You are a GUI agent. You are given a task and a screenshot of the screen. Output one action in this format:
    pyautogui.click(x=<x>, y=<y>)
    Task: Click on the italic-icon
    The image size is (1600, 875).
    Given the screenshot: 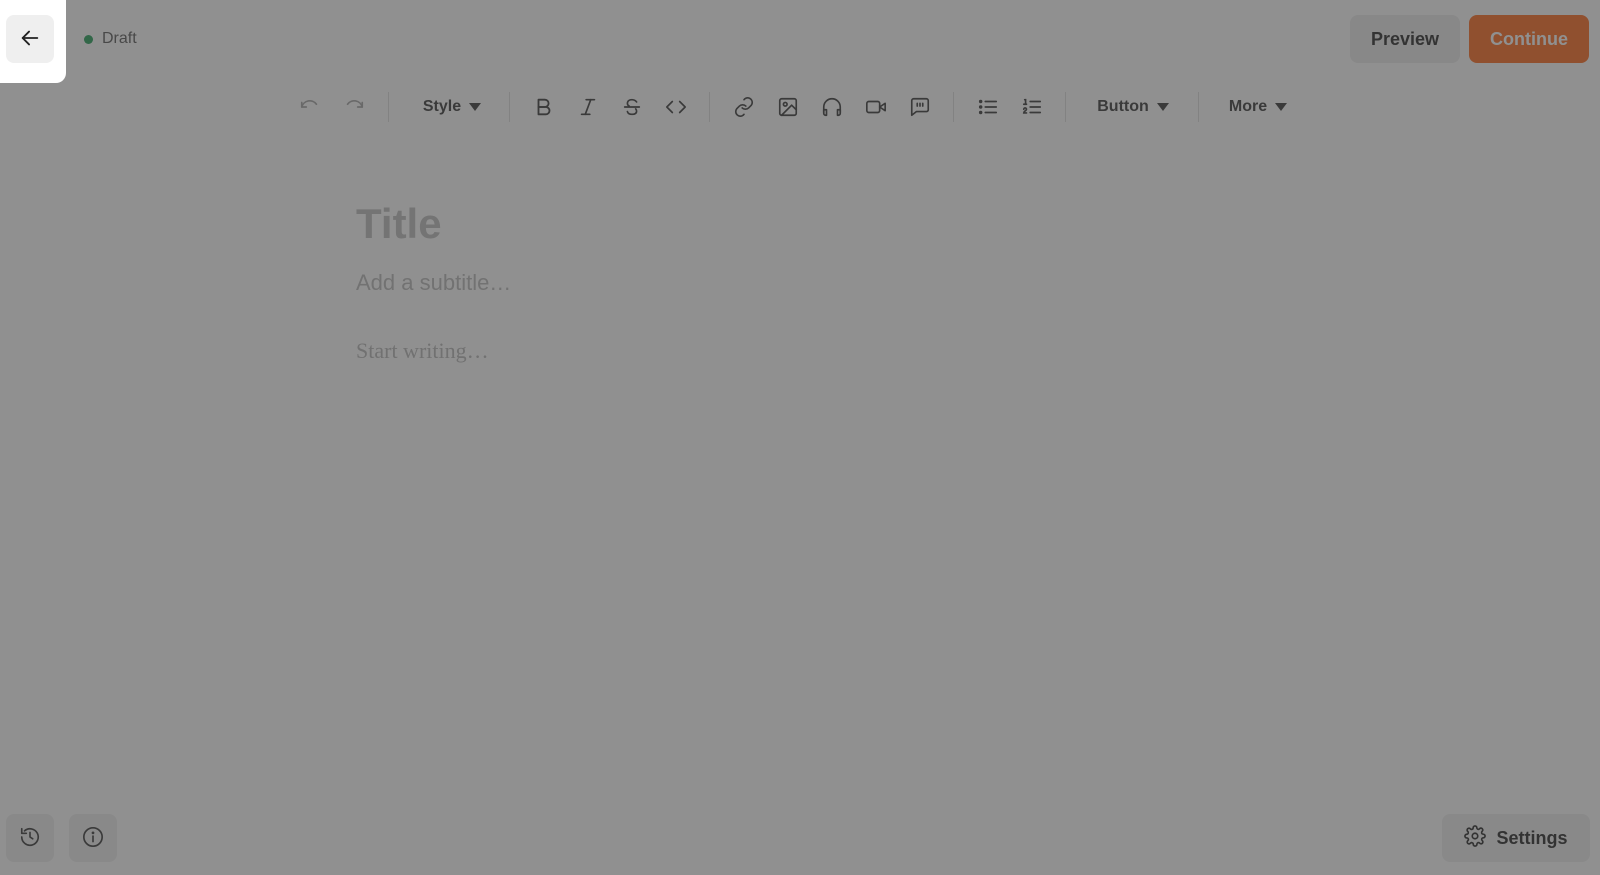 What is the action you would take?
    pyautogui.click(x=588, y=107)
    